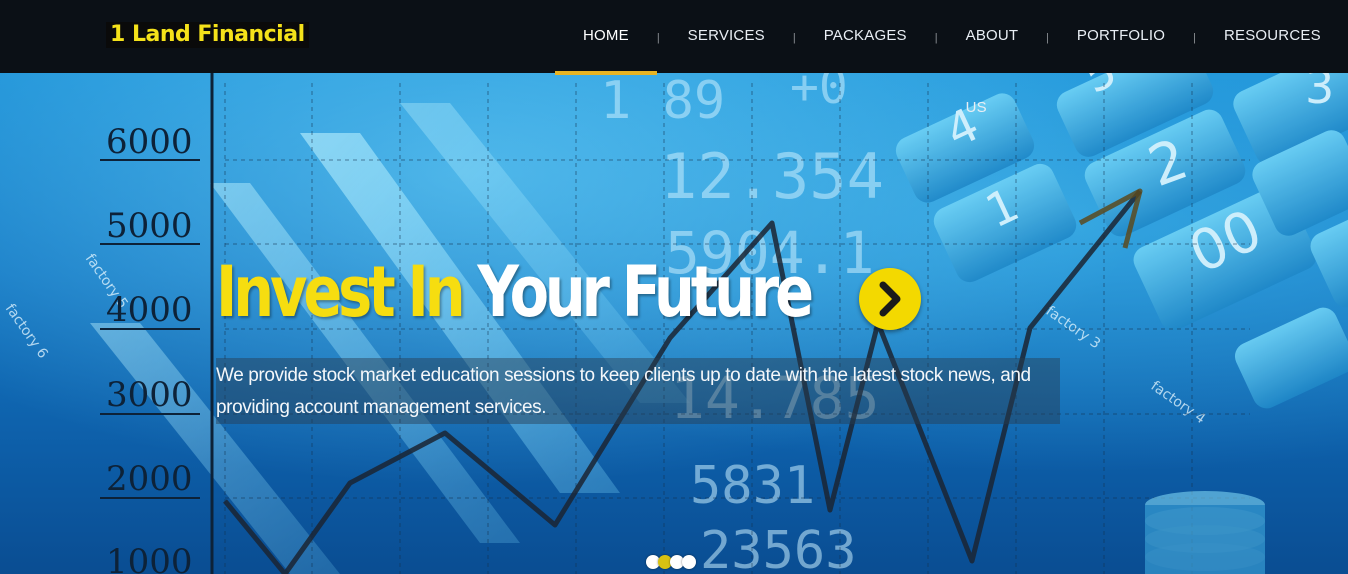 This screenshot has height=574, width=1348. I want to click on nav-services: SERVICES, so click(726, 36).